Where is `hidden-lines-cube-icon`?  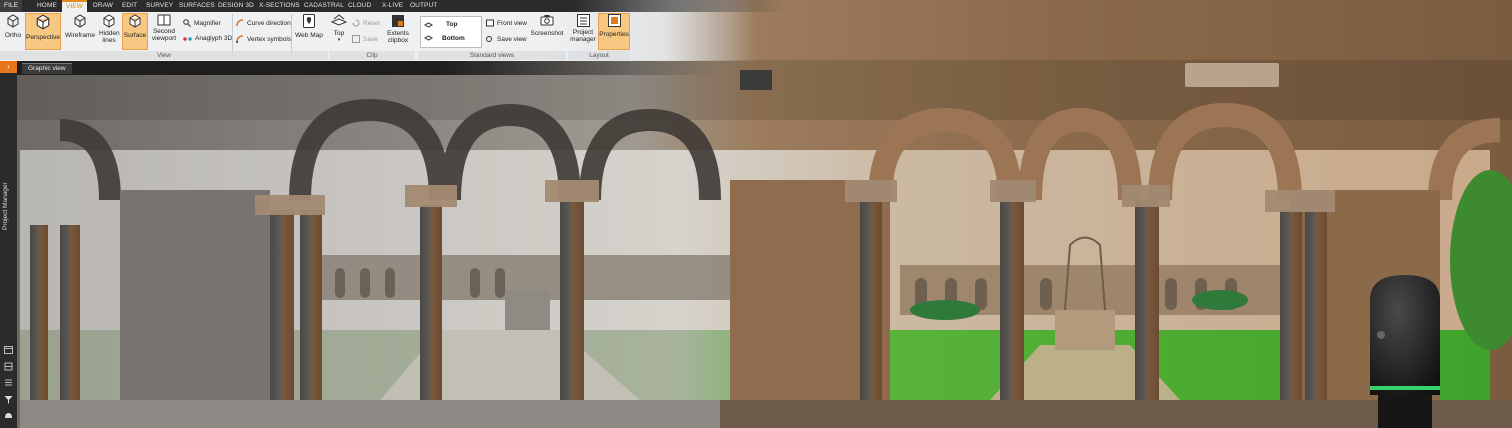 hidden-lines-cube-icon is located at coordinates (109, 21).